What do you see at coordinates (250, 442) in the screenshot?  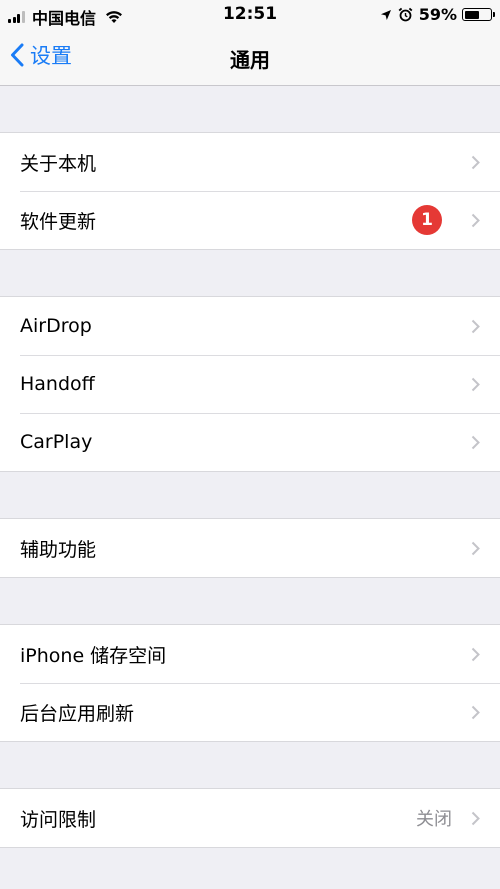 I see `row-carplay: CarPlay` at bounding box center [250, 442].